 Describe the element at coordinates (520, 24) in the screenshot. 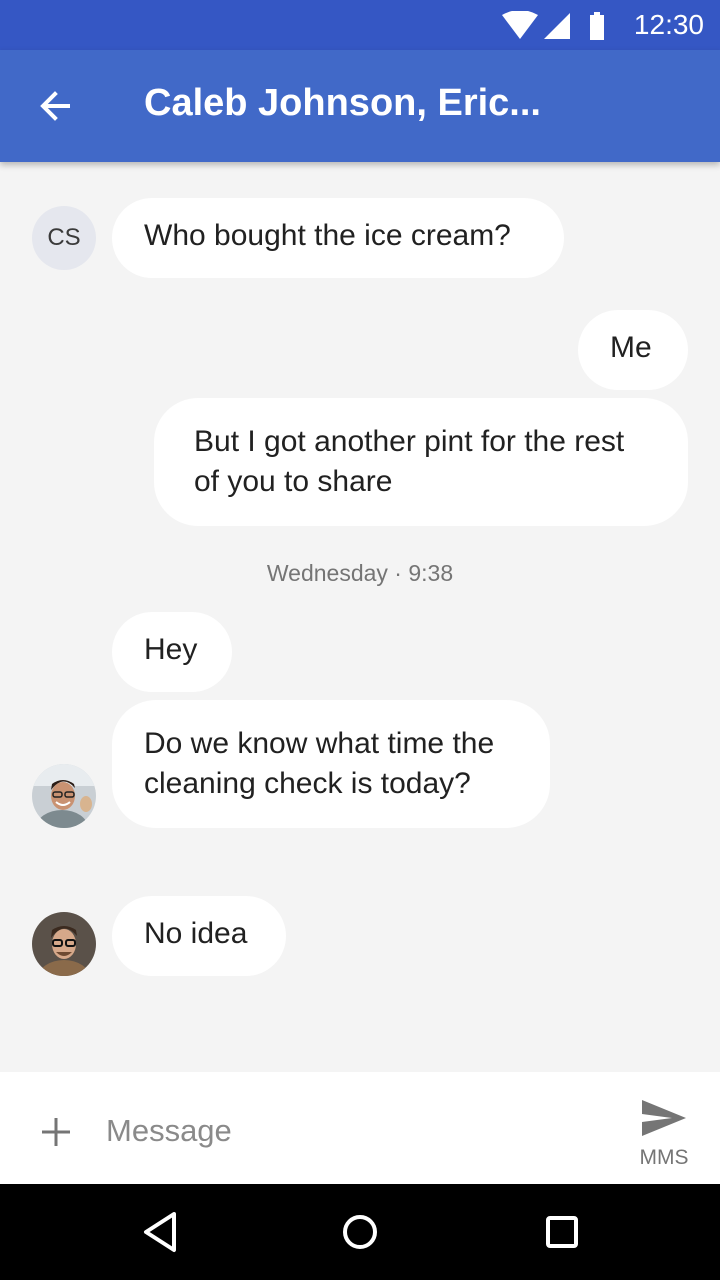

I see `wifi-icon` at that location.